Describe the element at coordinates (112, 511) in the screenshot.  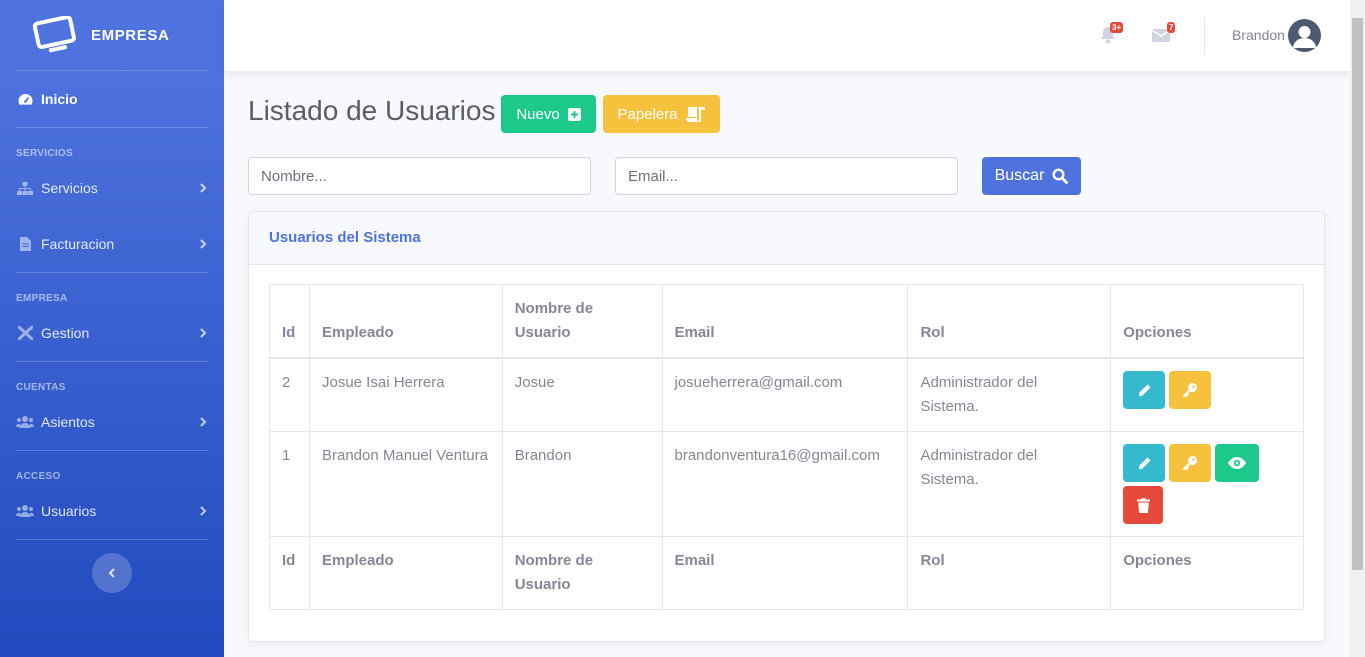
I see `sidebar-item-usuarios: Usuarios` at that location.